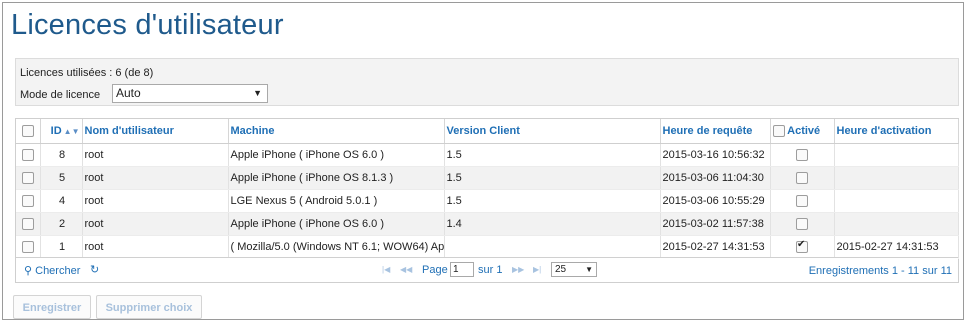  Describe the element at coordinates (61, 224) in the screenshot. I see `cell-id: 2` at that location.